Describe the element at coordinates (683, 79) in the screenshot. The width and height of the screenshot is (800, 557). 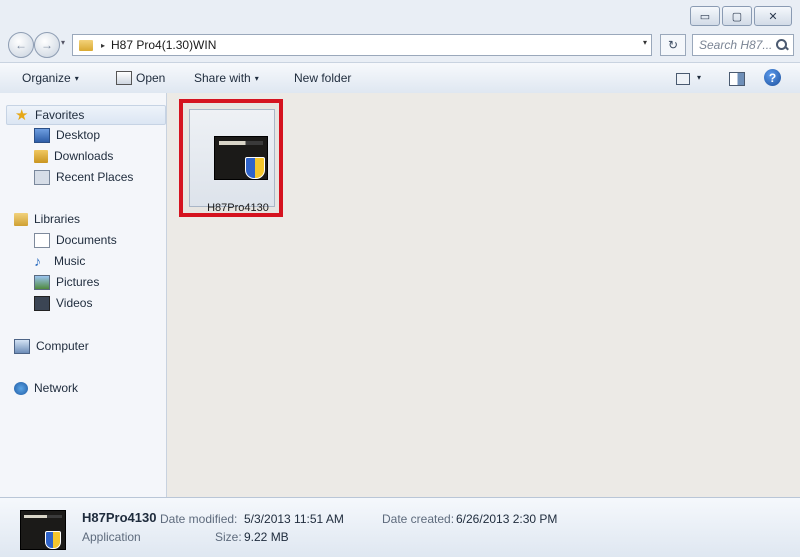
I see `change-view-icon` at that location.